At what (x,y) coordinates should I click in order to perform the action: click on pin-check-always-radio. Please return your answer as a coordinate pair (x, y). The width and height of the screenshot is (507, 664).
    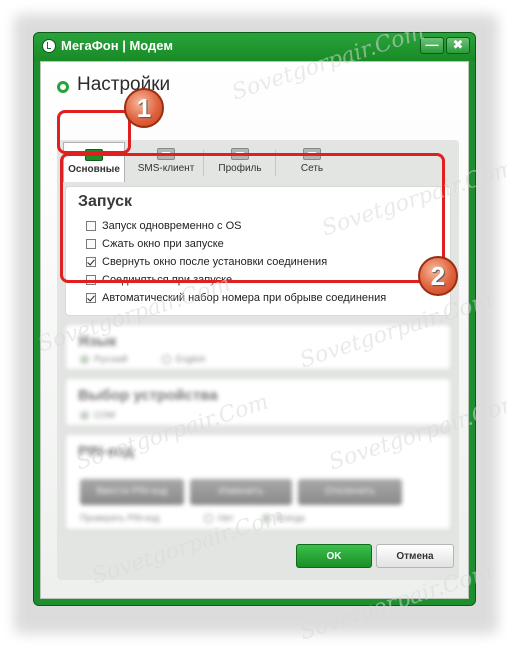
    Looking at the image, I should click on (266, 518).